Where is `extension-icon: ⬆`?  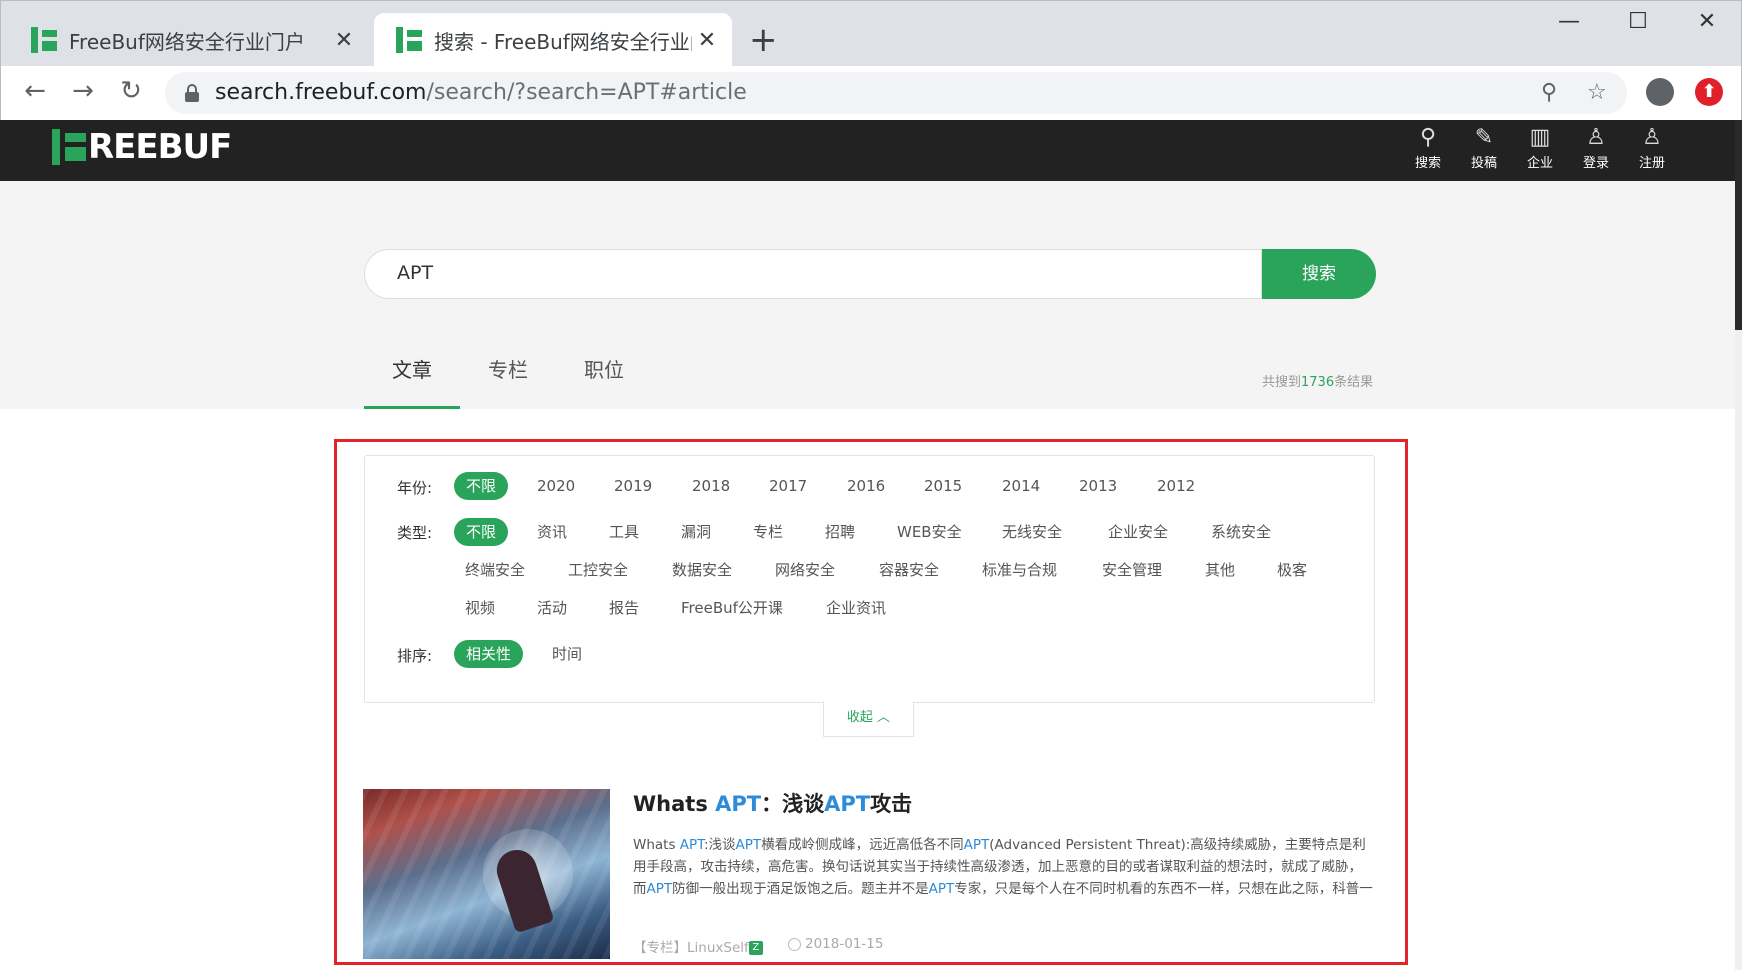 extension-icon: ⬆ is located at coordinates (1709, 92).